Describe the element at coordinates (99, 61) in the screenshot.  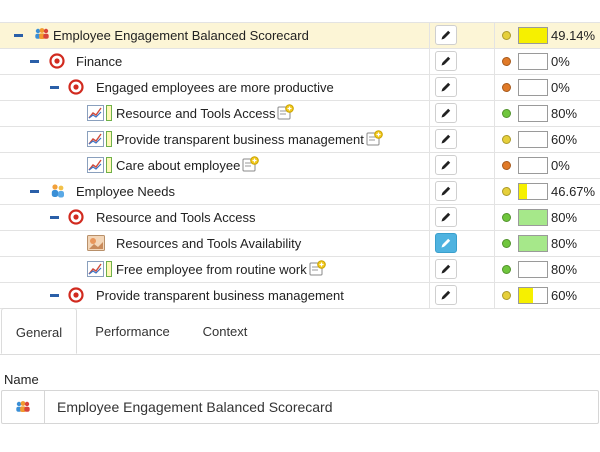
I see `row-label: Finance` at that location.